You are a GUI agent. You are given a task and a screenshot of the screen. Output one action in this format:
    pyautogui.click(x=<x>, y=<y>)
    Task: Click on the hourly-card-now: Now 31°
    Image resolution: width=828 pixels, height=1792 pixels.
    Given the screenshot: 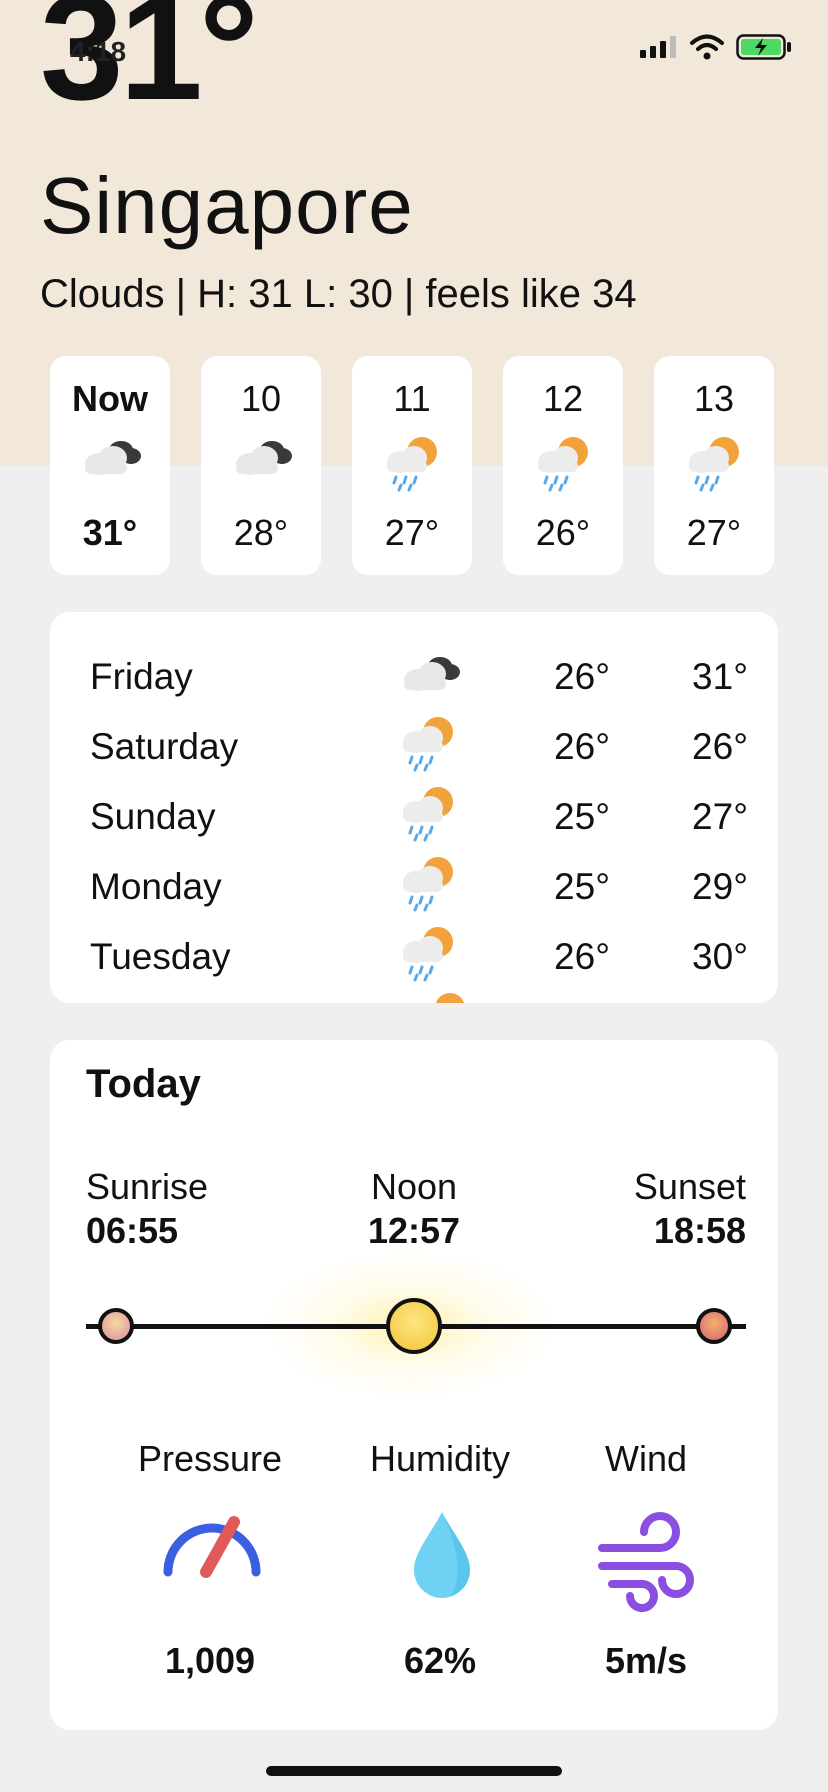 What is the action you would take?
    pyautogui.click(x=110, y=465)
    